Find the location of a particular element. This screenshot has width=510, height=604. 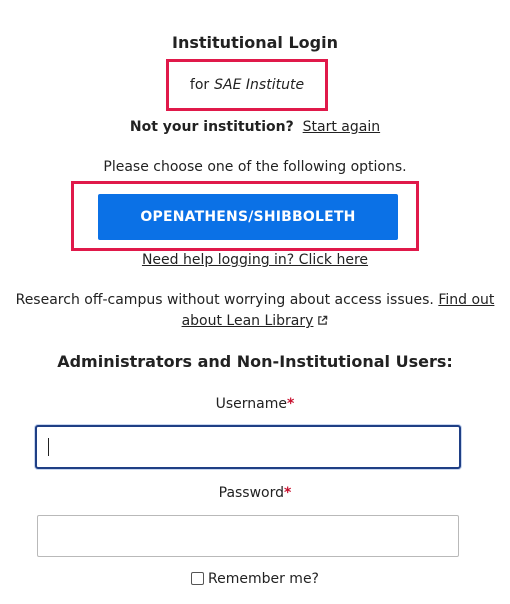

remember-me-row: Remember me? is located at coordinates (255, 579).